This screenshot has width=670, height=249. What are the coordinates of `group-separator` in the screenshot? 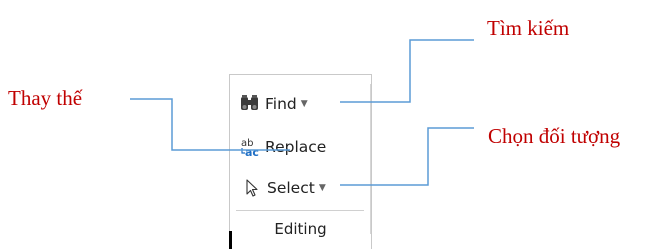 It's located at (370, 159).